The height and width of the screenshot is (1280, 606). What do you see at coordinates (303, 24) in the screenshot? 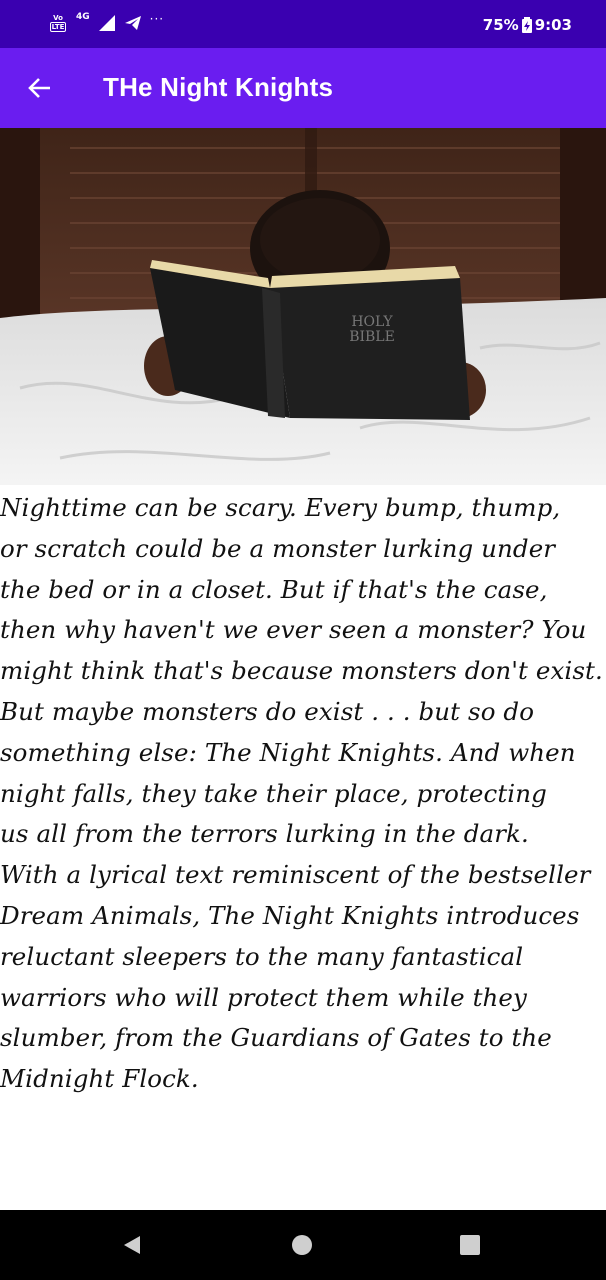
I see `status-bar: Vo LTE 4G ··· 75% 9:03` at bounding box center [303, 24].